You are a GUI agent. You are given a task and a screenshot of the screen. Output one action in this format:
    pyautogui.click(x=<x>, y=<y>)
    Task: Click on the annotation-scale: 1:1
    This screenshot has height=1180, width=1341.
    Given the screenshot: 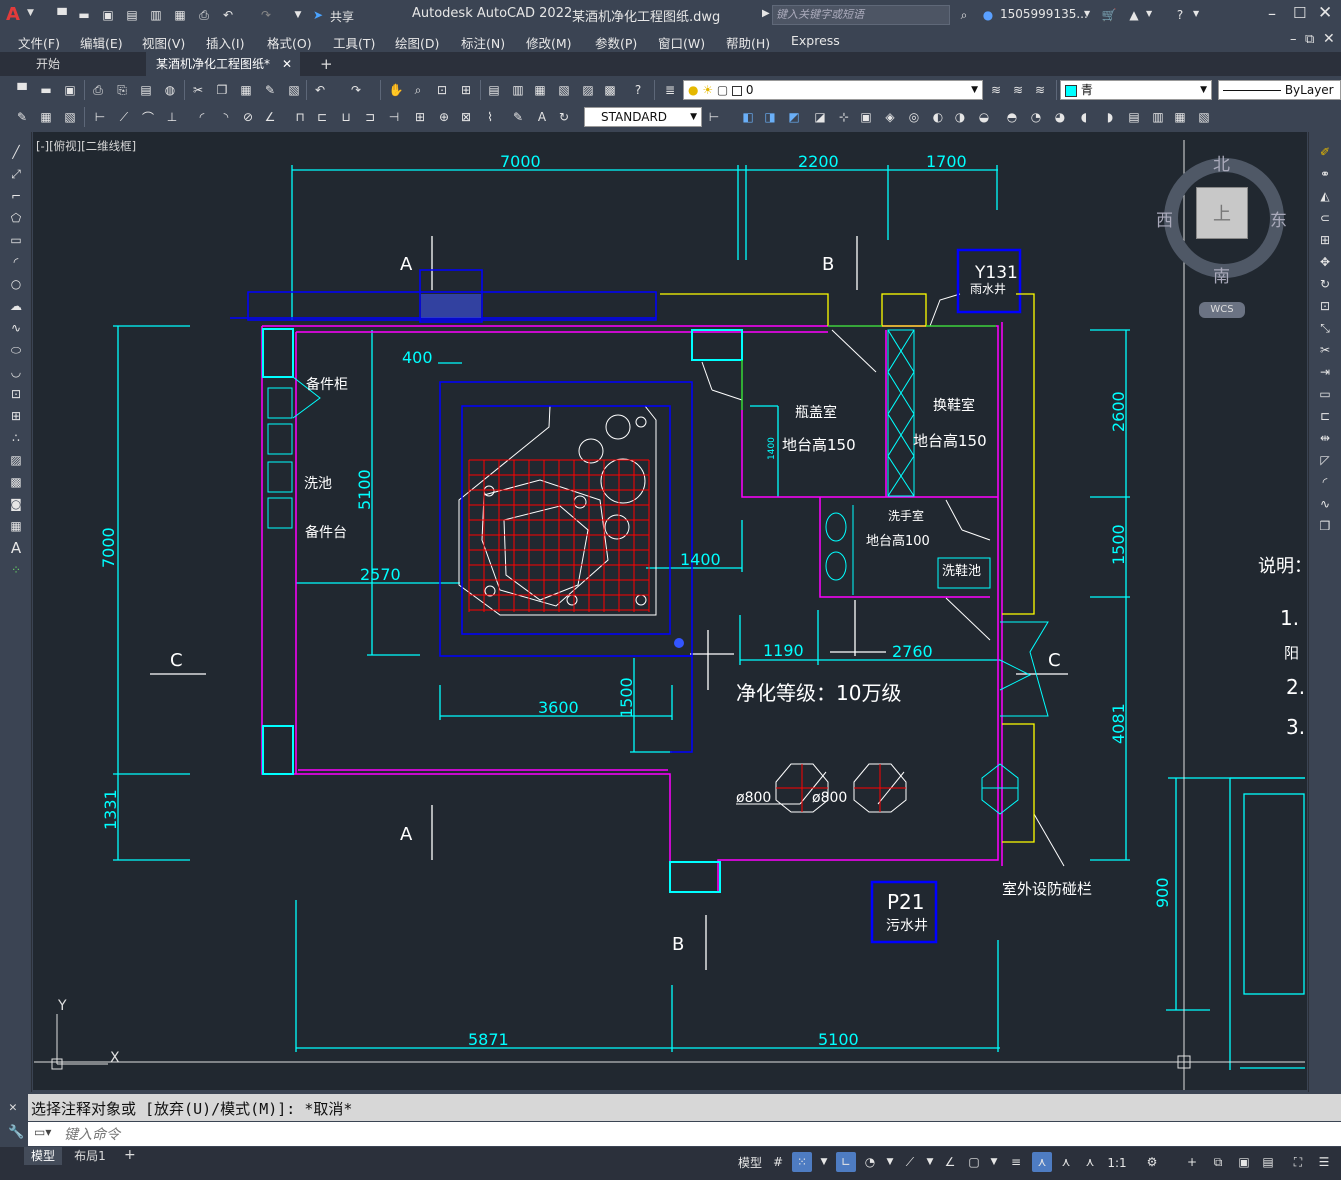 What is the action you would take?
    pyautogui.click(x=1117, y=1163)
    